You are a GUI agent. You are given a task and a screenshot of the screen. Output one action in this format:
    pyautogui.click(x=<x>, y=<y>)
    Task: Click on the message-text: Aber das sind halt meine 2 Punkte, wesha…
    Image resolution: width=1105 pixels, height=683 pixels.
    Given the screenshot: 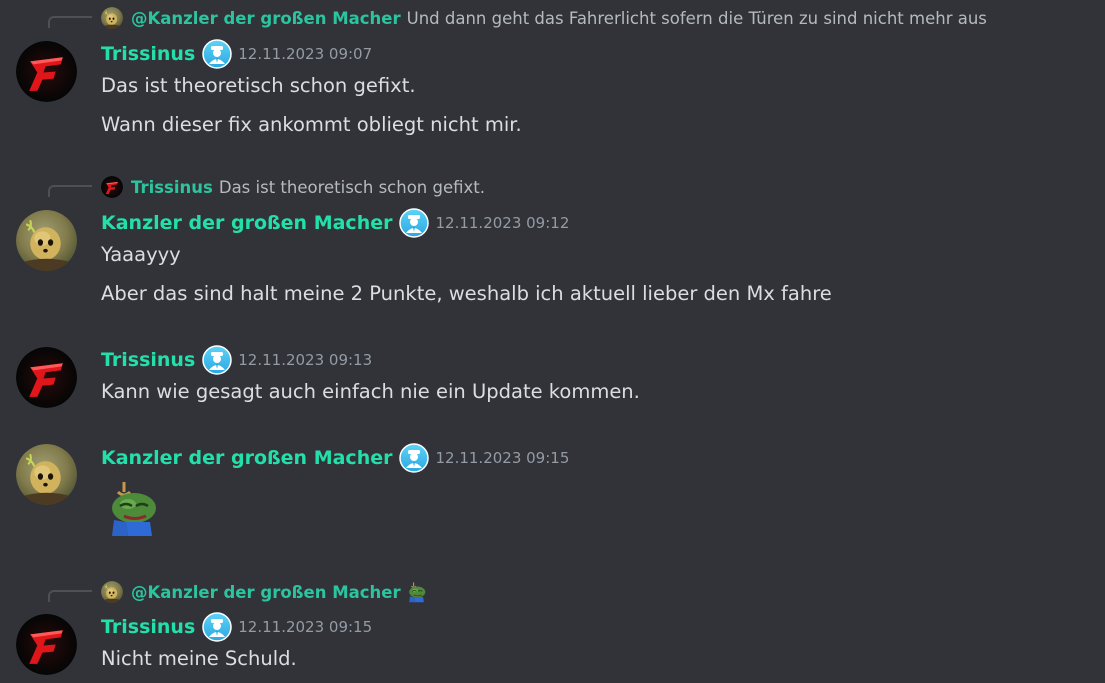 What is the action you would take?
    pyautogui.click(x=466, y=293)
    